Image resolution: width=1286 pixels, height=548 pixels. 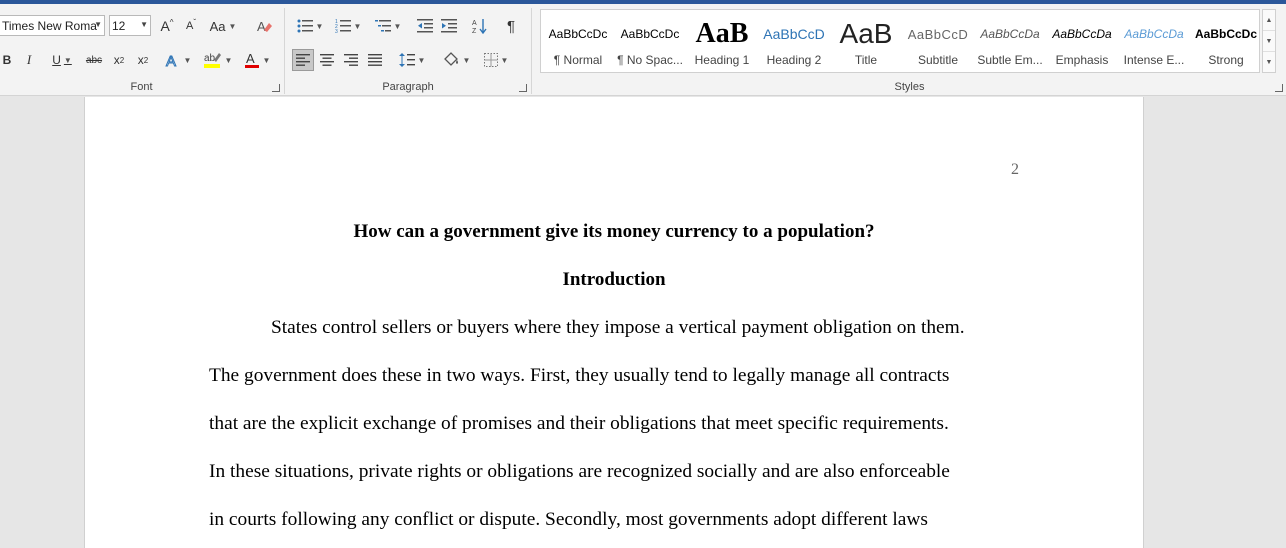 I want to click on font-group-label: Font, so click(x=141, y=87).